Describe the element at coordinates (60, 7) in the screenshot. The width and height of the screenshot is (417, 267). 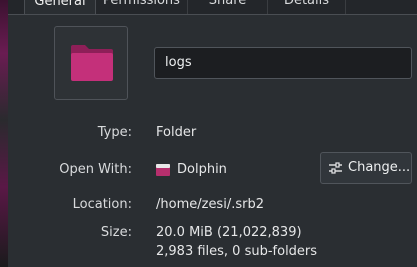
I see `tab-general: General` at that location.